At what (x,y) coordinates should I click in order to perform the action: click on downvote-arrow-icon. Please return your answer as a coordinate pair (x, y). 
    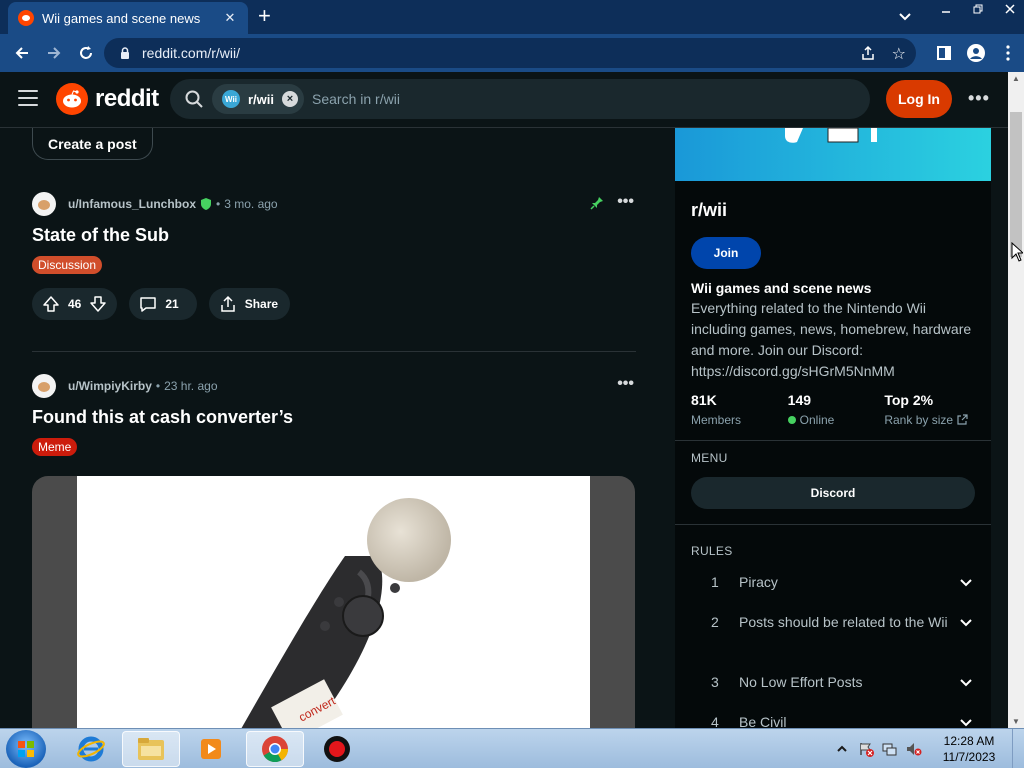
    Looking at the image, I should click on (98, 304).